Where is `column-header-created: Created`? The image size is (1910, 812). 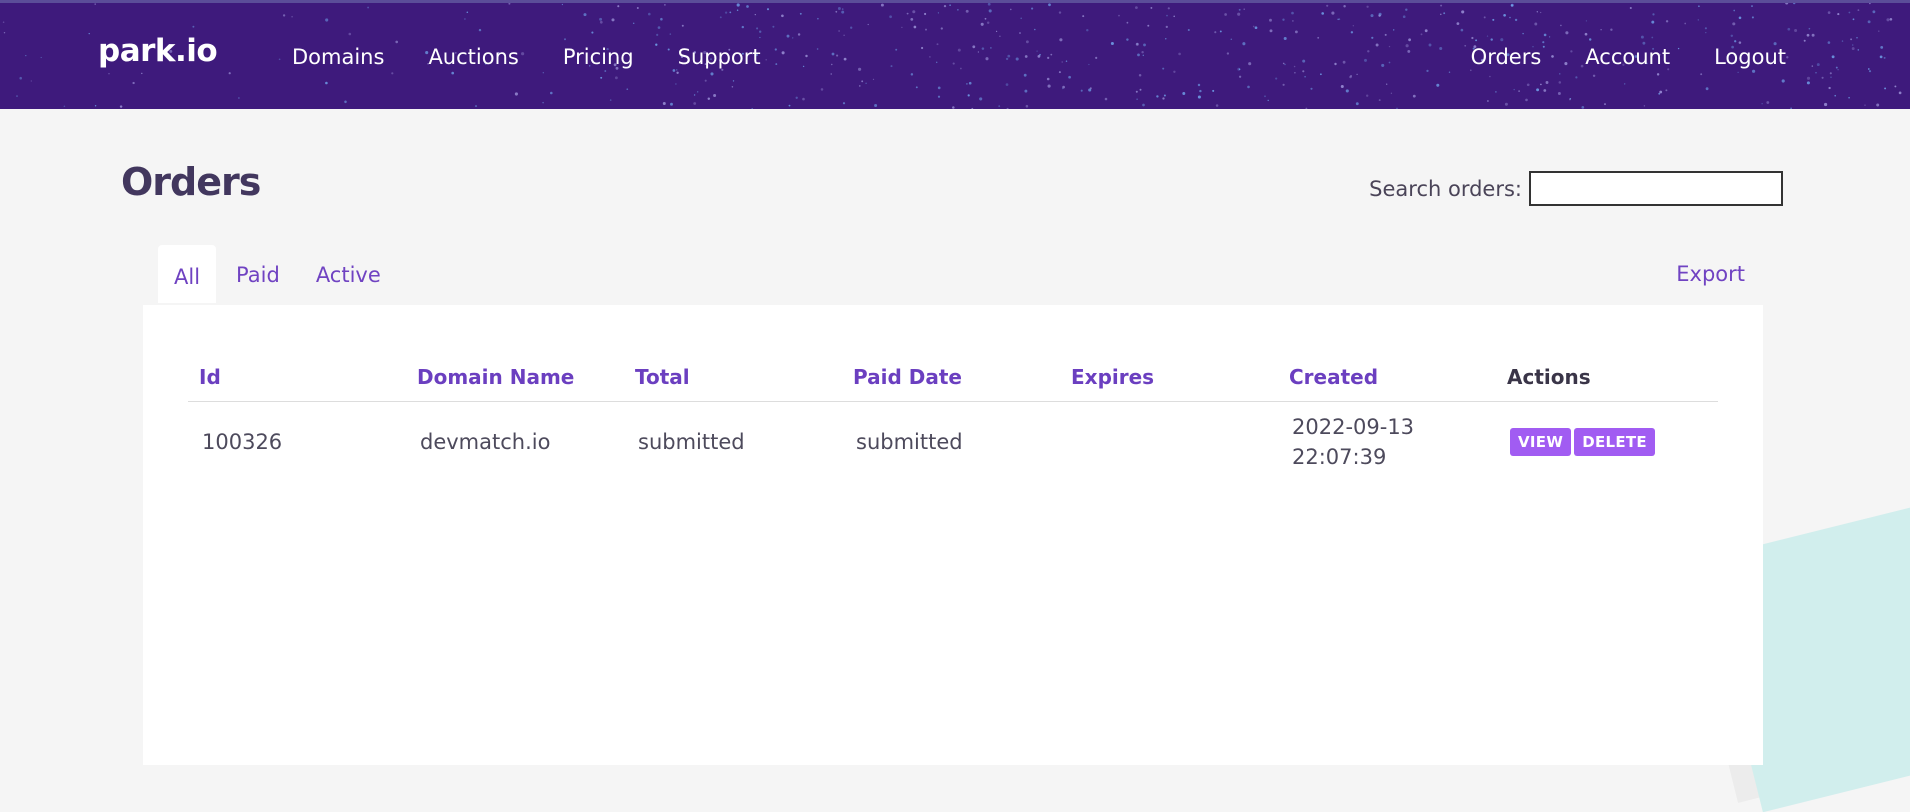 column-header-created: Created is located at coordinates (1387, 378).